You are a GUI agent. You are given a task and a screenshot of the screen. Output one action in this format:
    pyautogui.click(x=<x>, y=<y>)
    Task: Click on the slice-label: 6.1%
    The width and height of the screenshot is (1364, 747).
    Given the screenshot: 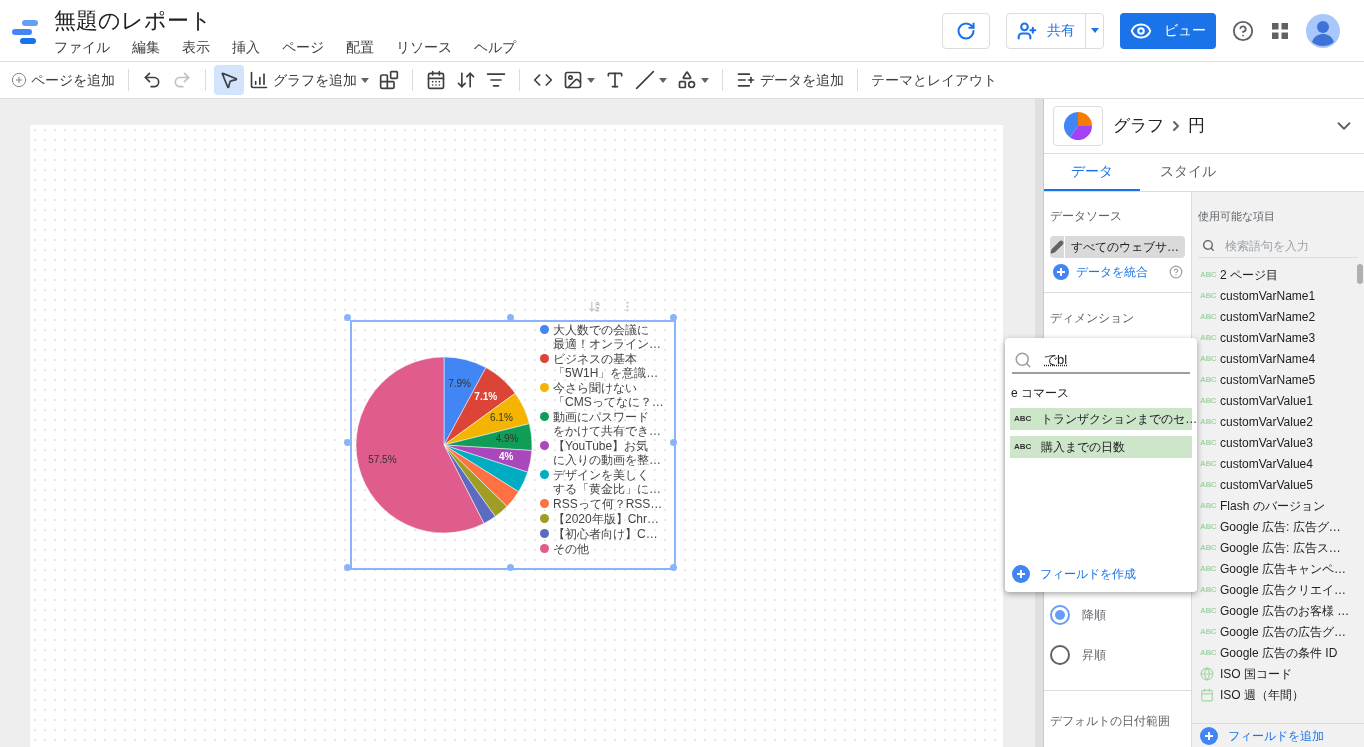 What is the action you would take?
    pyautogui.click(x=501, y=418)
    